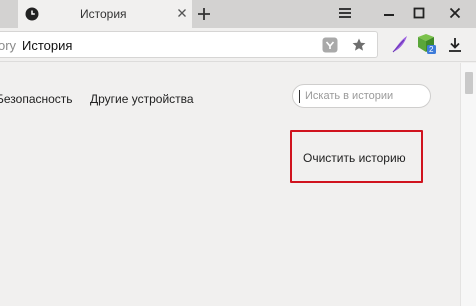  Describe the element at coordinates (142, 99) in the screenshot. I see `nav-other-devices: Другие устройства` at that location.